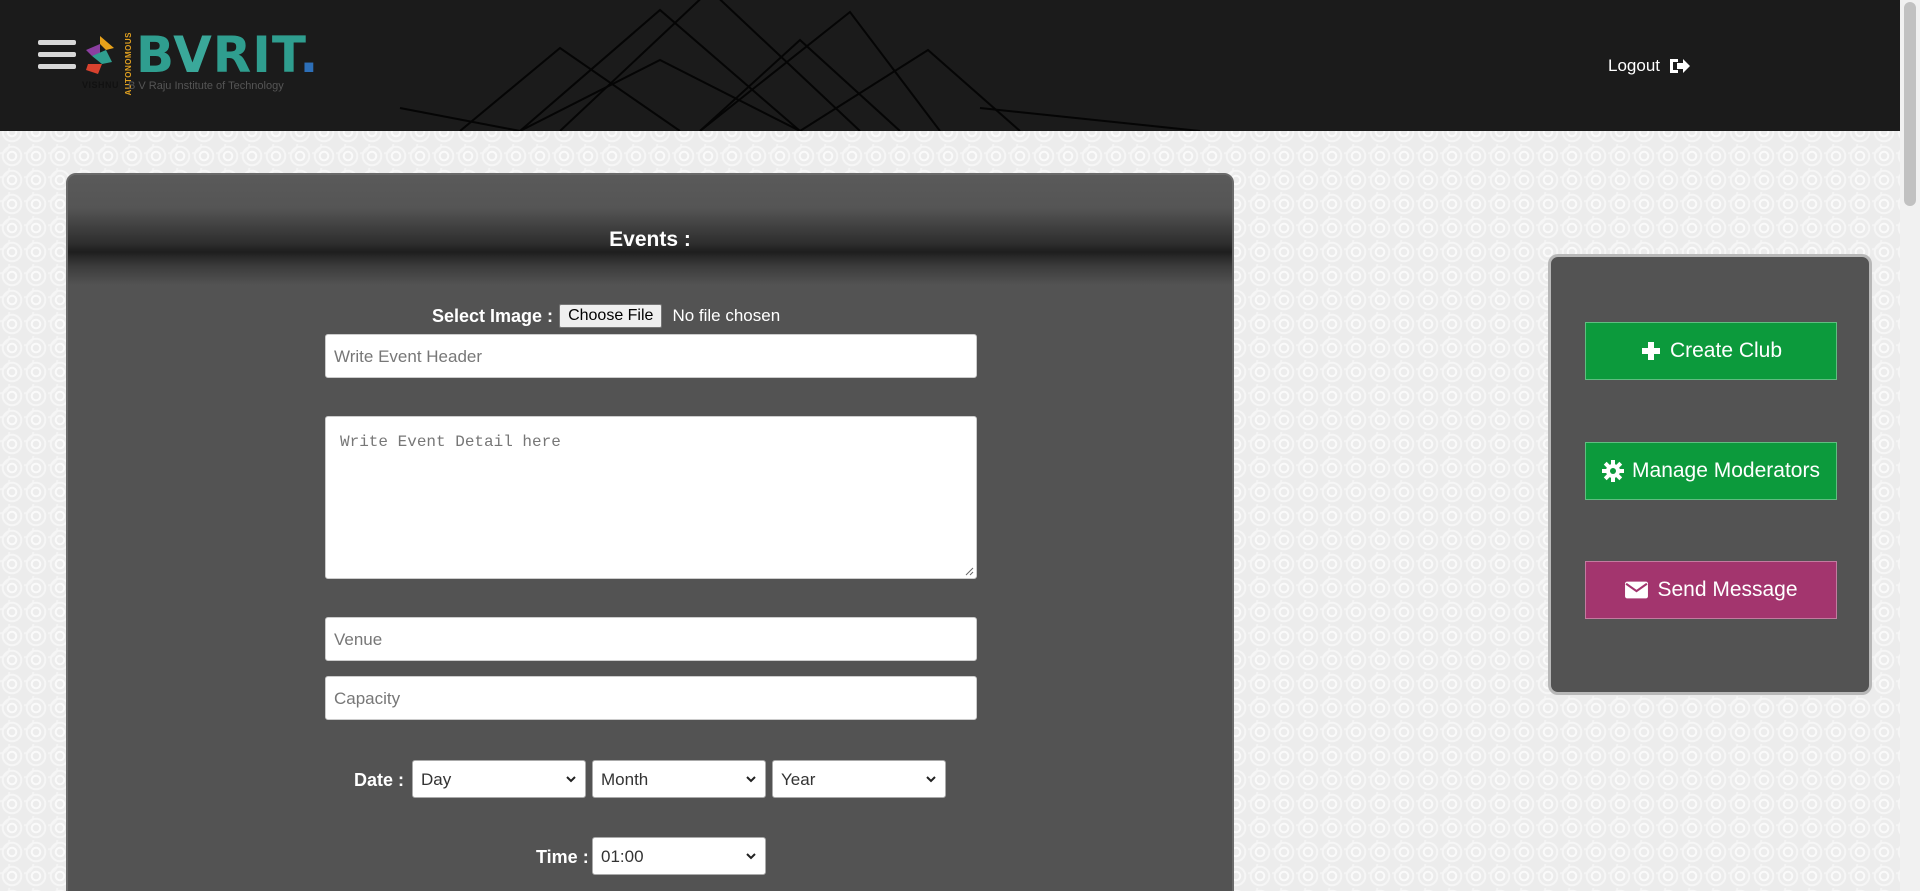 The width and height of the screenshot is (1920, 891). I want to click on logo-group-name: VISHNU, so click(101, 85).